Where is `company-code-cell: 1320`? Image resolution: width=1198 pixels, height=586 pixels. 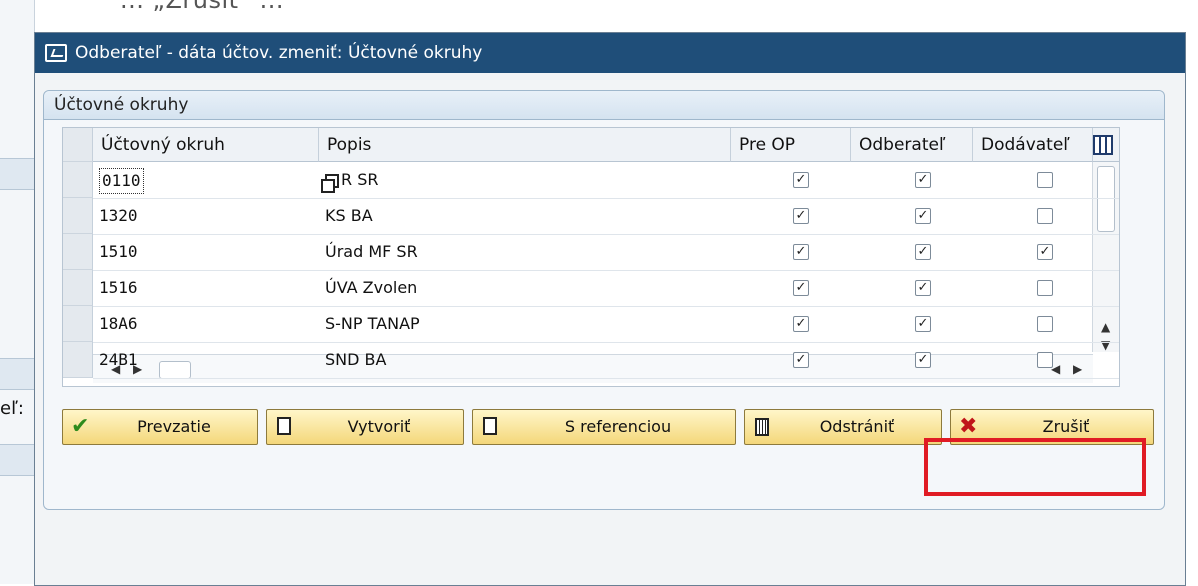 company-code-cell: 1320 is located at coordinates (206, 216).